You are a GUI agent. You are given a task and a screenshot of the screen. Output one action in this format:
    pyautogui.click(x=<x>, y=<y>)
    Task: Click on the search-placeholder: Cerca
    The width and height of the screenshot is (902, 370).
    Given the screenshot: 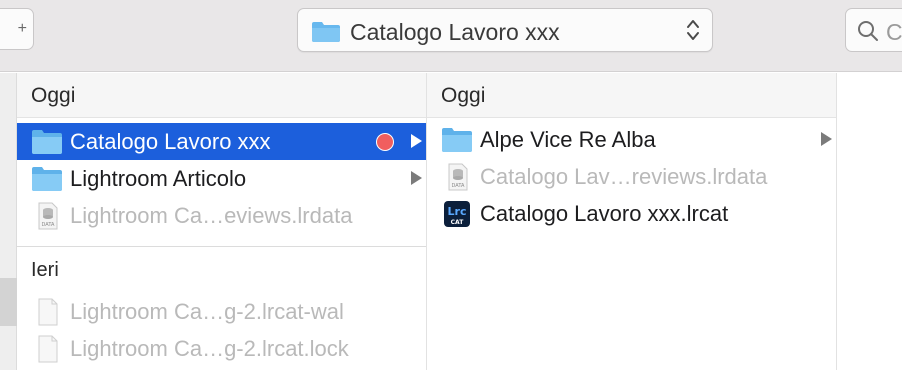 What is the action you would take?
    pyautogui.click(x=894, y=32)
    